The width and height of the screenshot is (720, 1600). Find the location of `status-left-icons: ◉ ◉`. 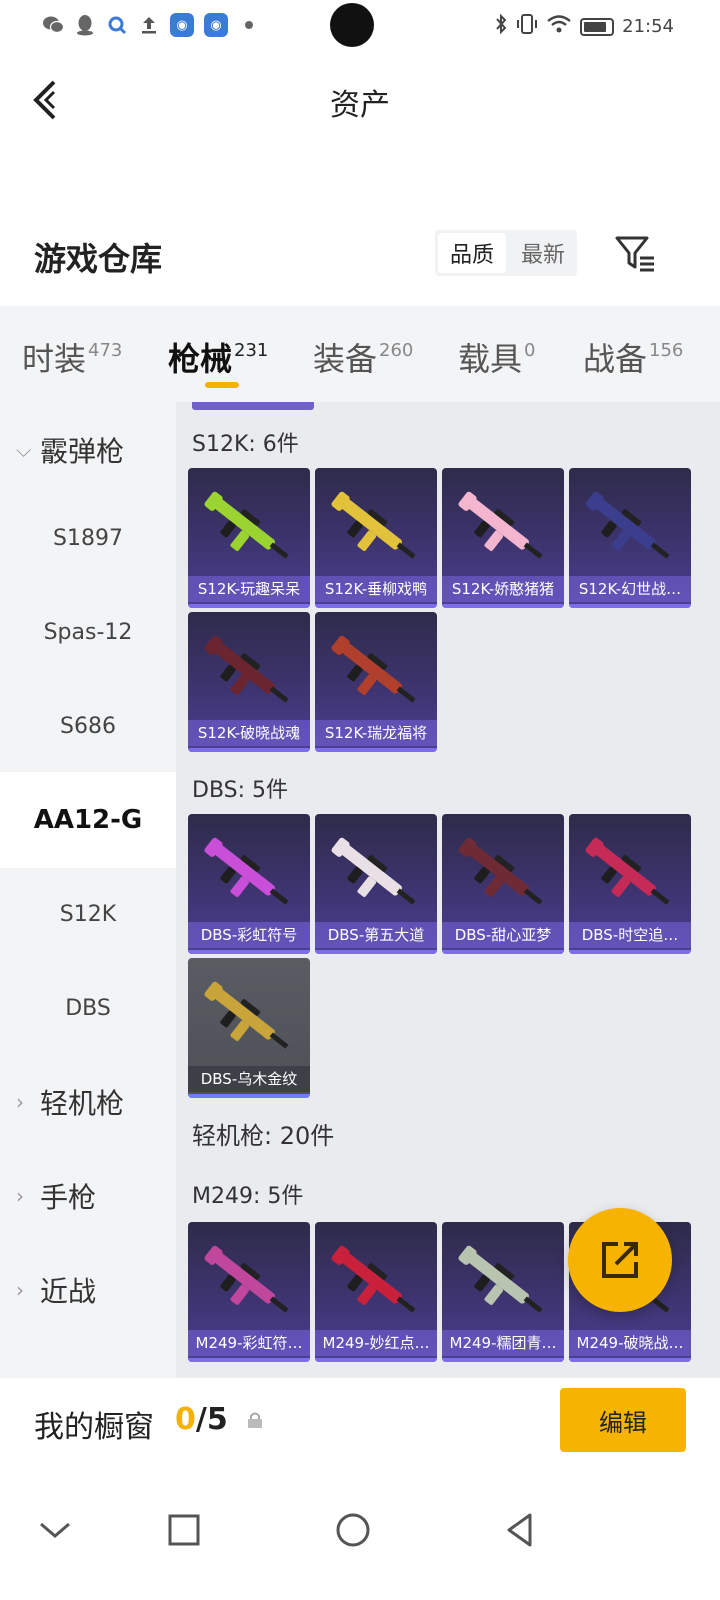

status-left-icons: ◉ ◉ is located at coordinates (151, 25).